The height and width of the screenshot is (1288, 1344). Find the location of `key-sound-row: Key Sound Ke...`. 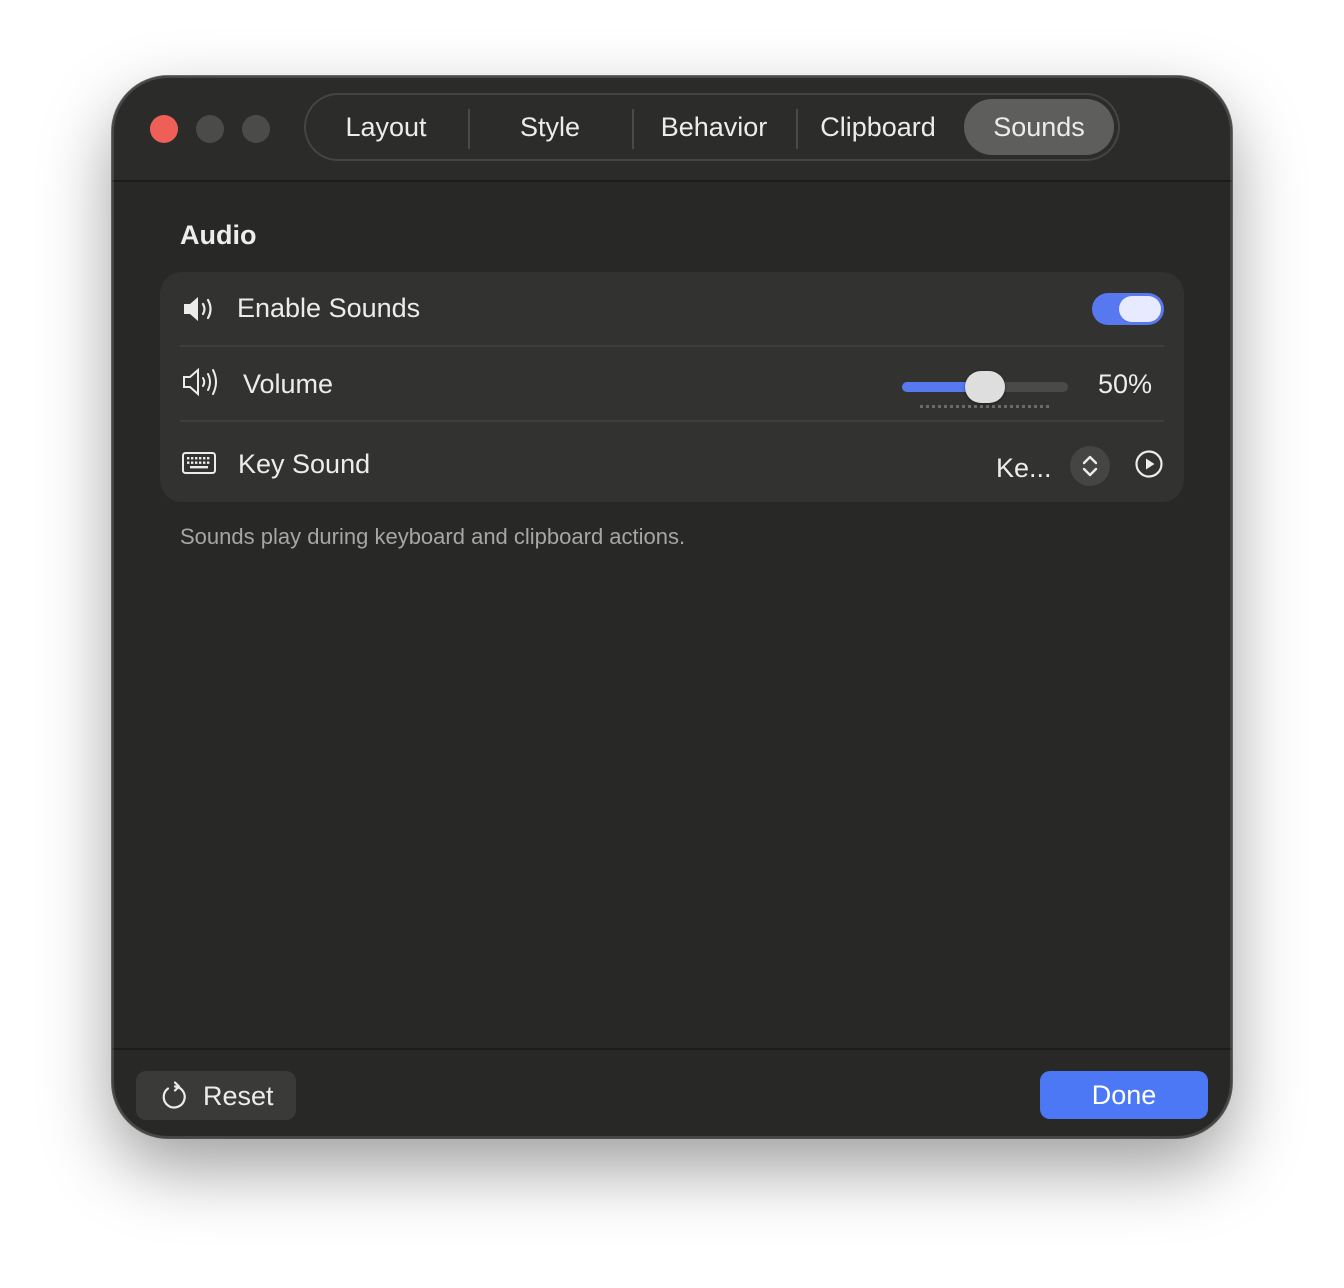

key-sound-row: Key Sound Ke... is located at coordinates (672, 462).